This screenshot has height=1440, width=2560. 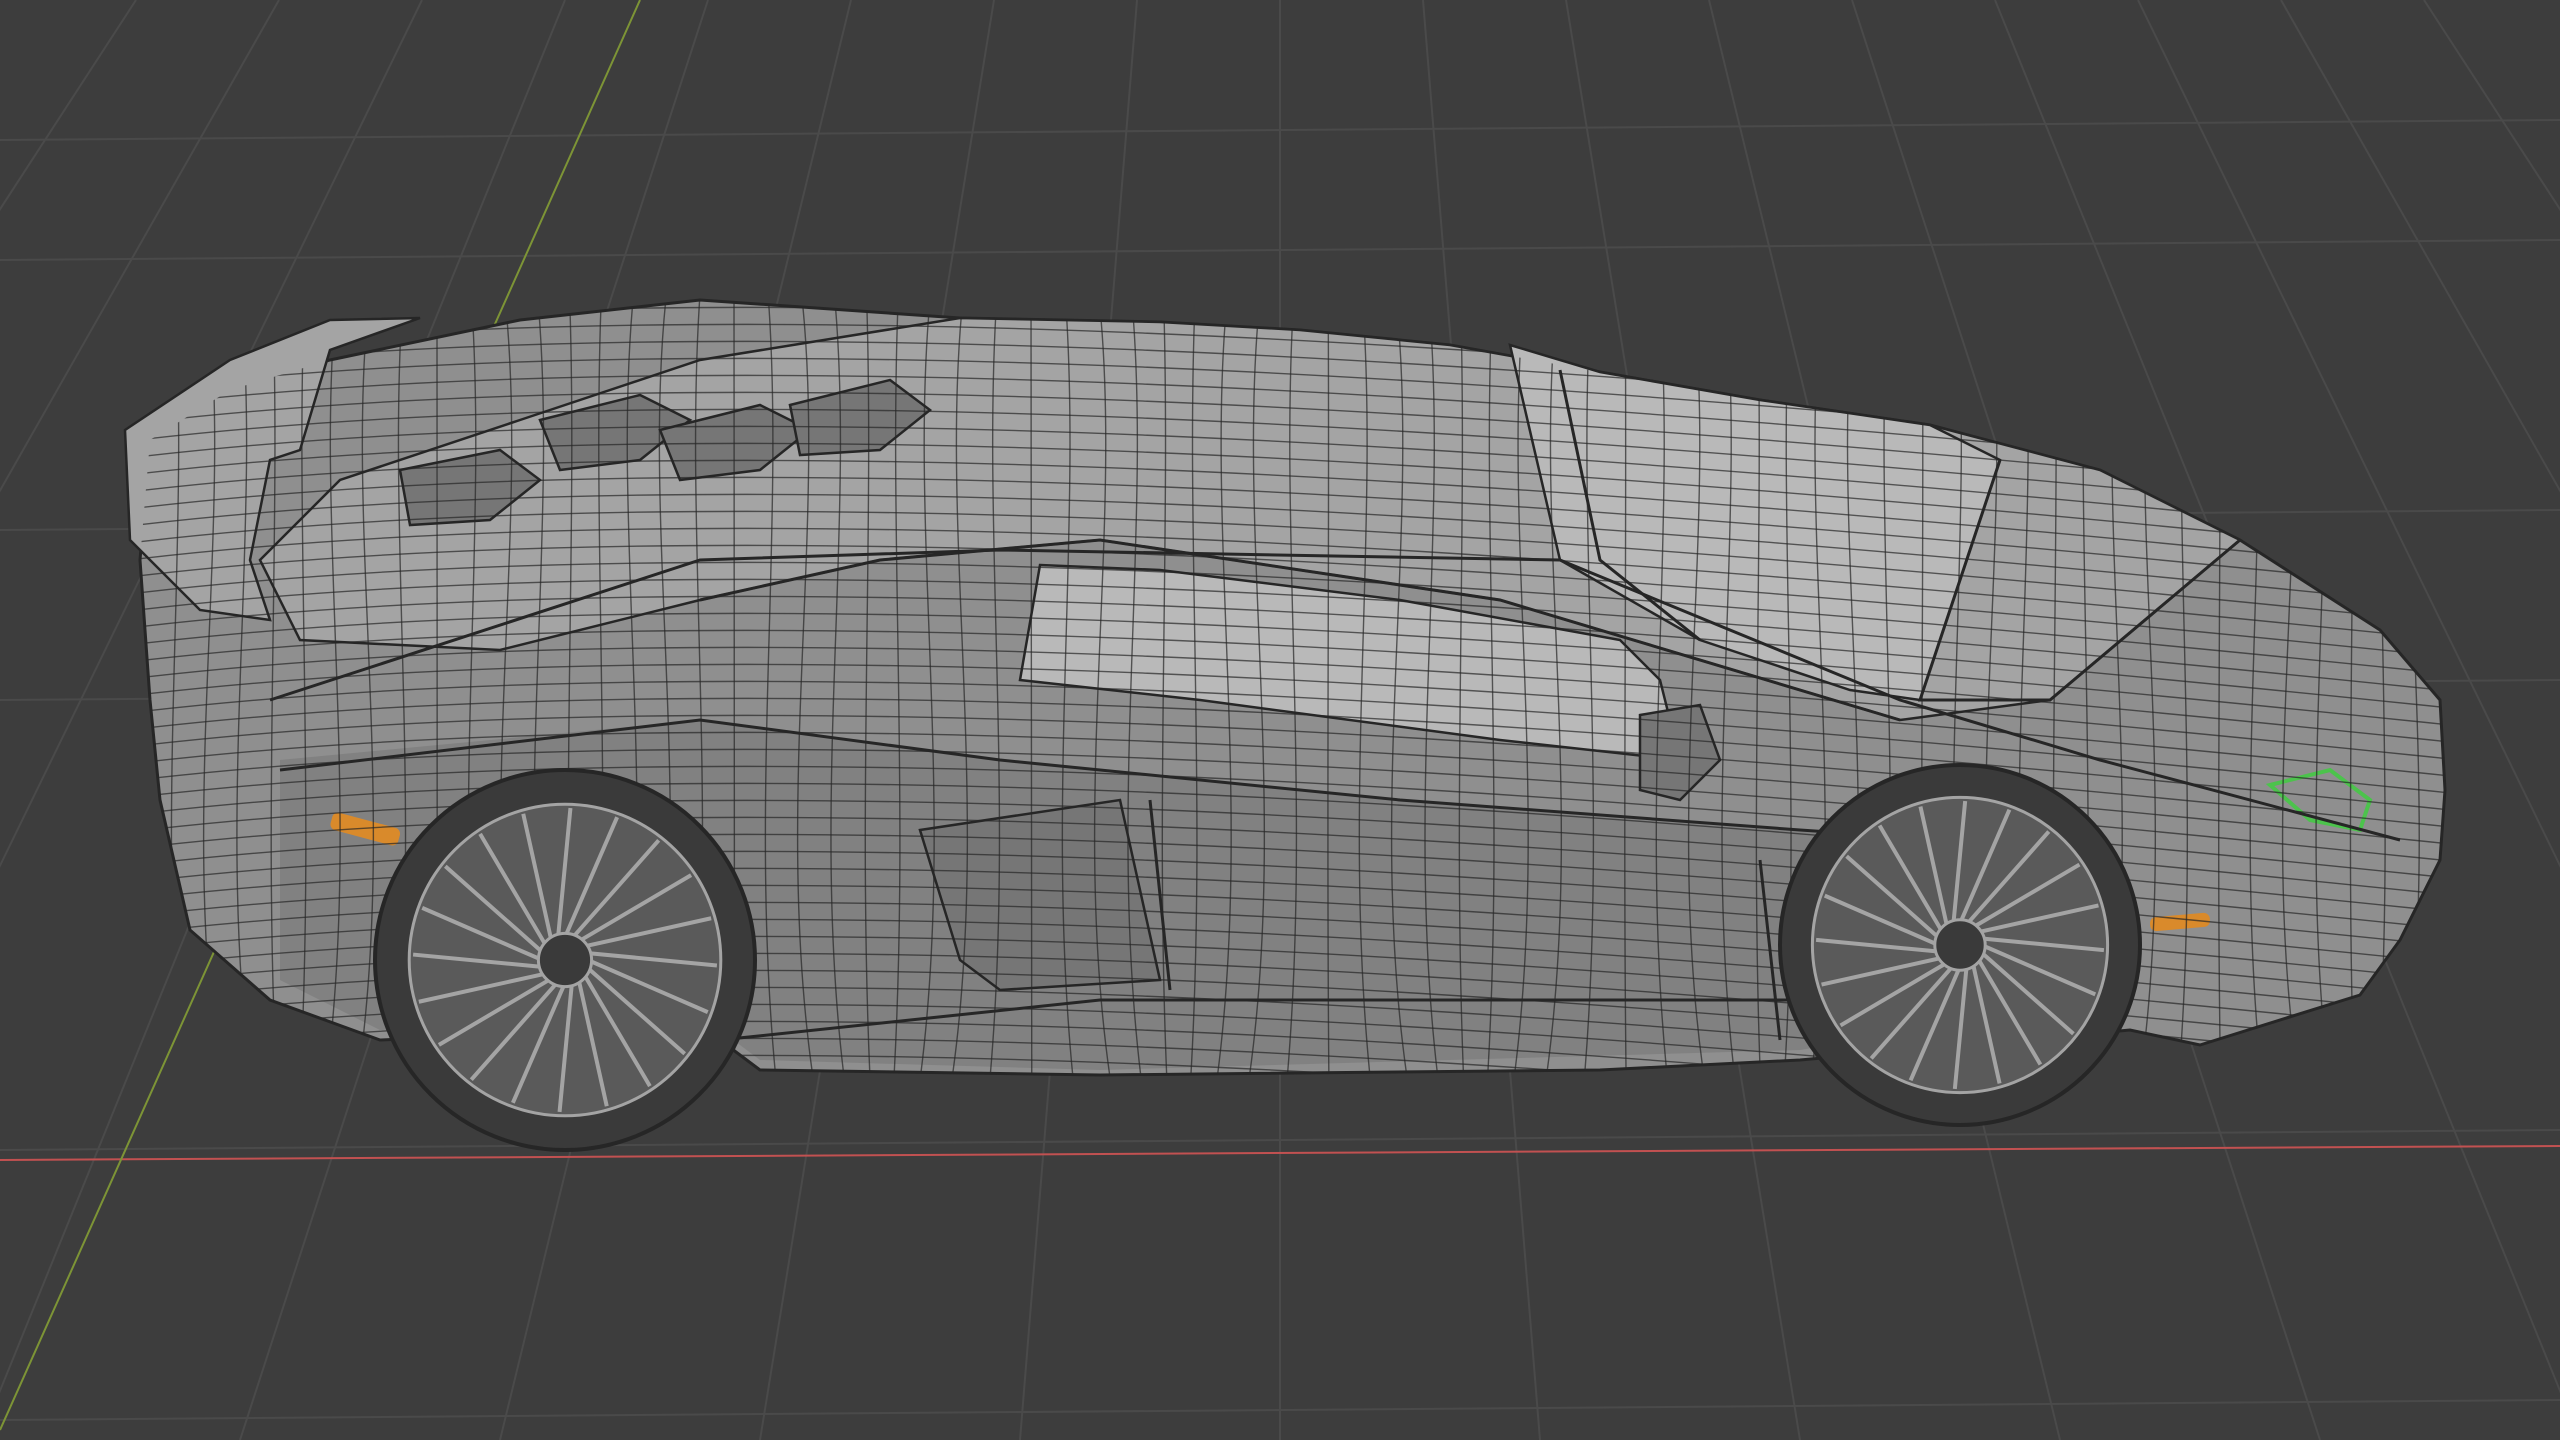 I want to click on rear-wheel, so click(x=565, y=960).